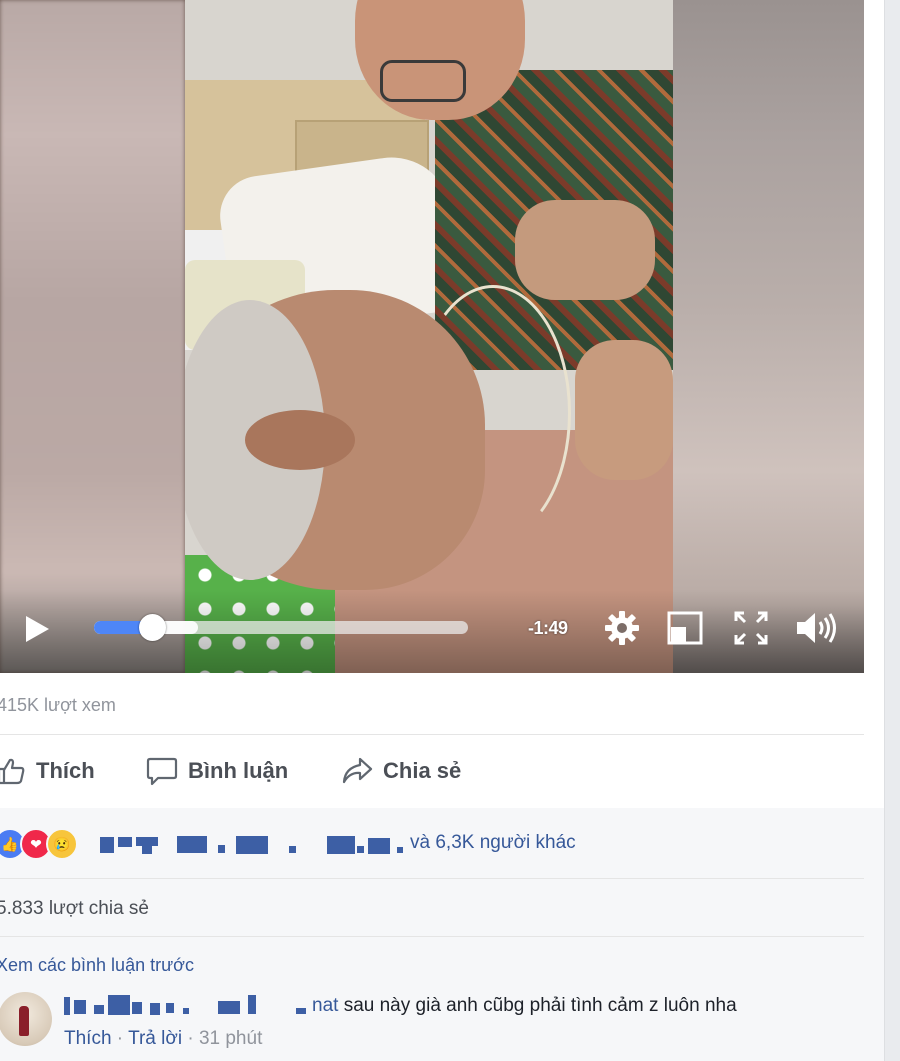 The width and height of the screenshot is (900, 1061). I want to click on avatar-figure, so click(24, 1021).